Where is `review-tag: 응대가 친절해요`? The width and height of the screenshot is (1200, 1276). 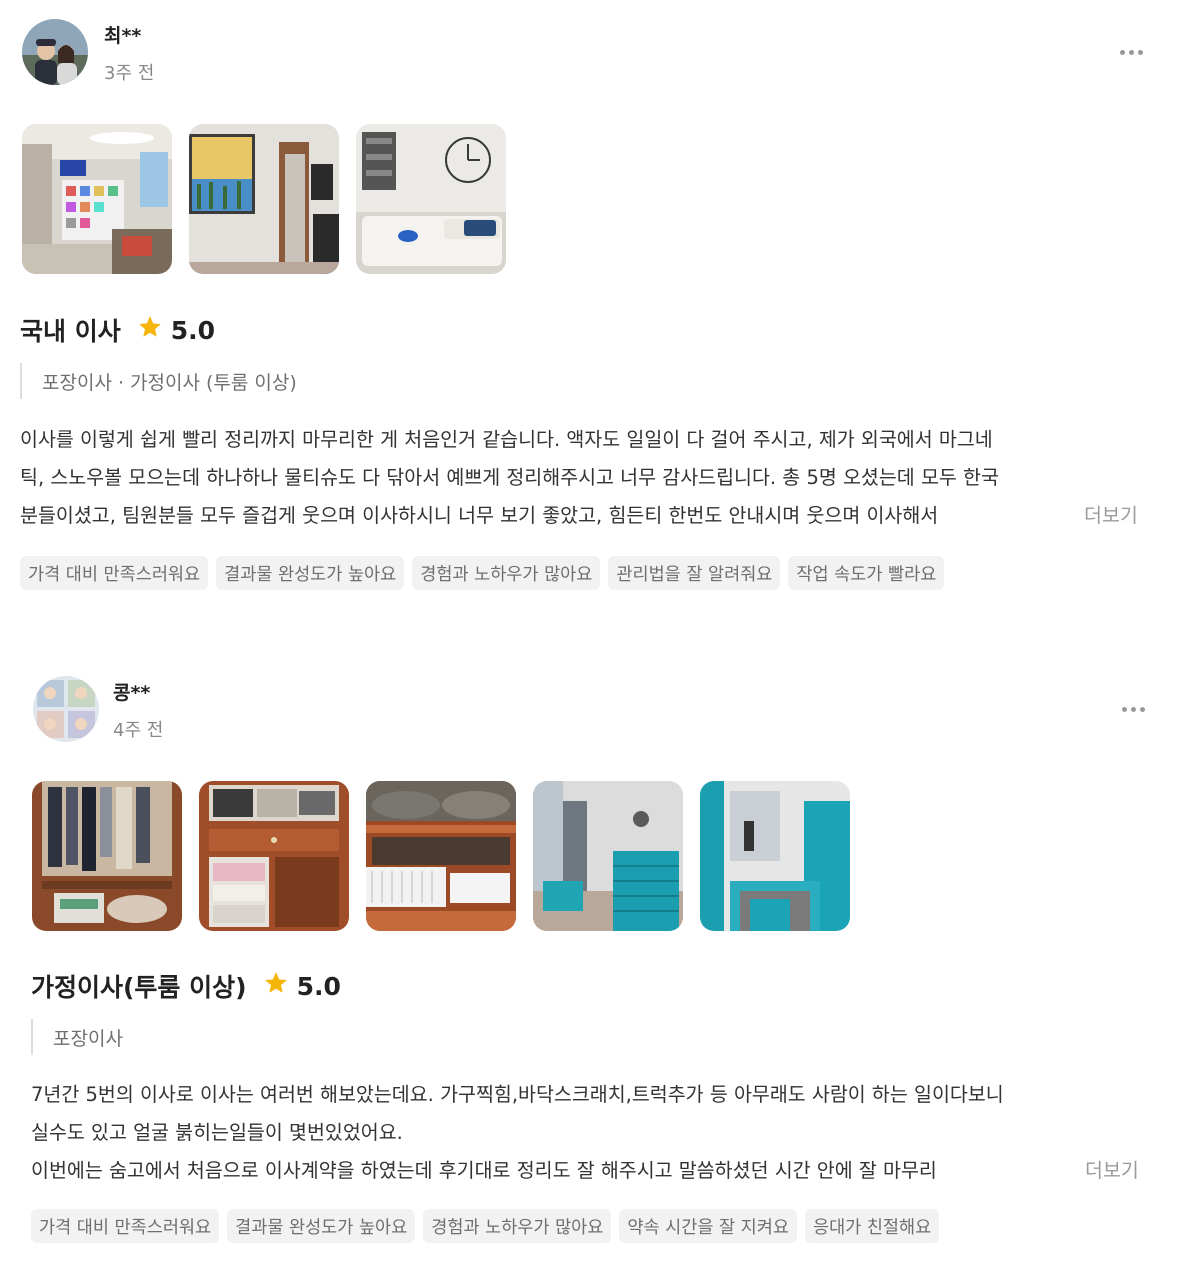
review-tag: 응대가 친절해요 is located at coordinates (872, 1226).